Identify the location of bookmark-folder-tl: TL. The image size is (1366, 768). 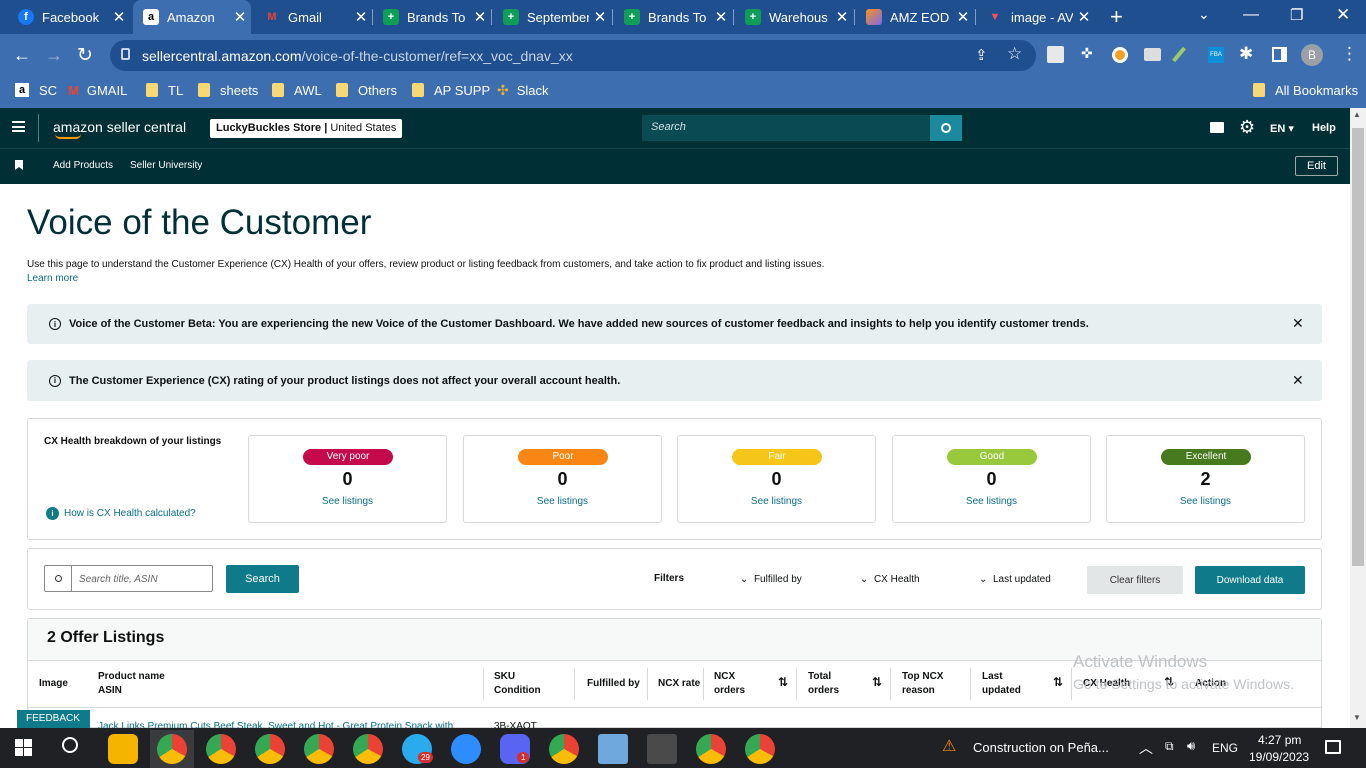
(164, 90).